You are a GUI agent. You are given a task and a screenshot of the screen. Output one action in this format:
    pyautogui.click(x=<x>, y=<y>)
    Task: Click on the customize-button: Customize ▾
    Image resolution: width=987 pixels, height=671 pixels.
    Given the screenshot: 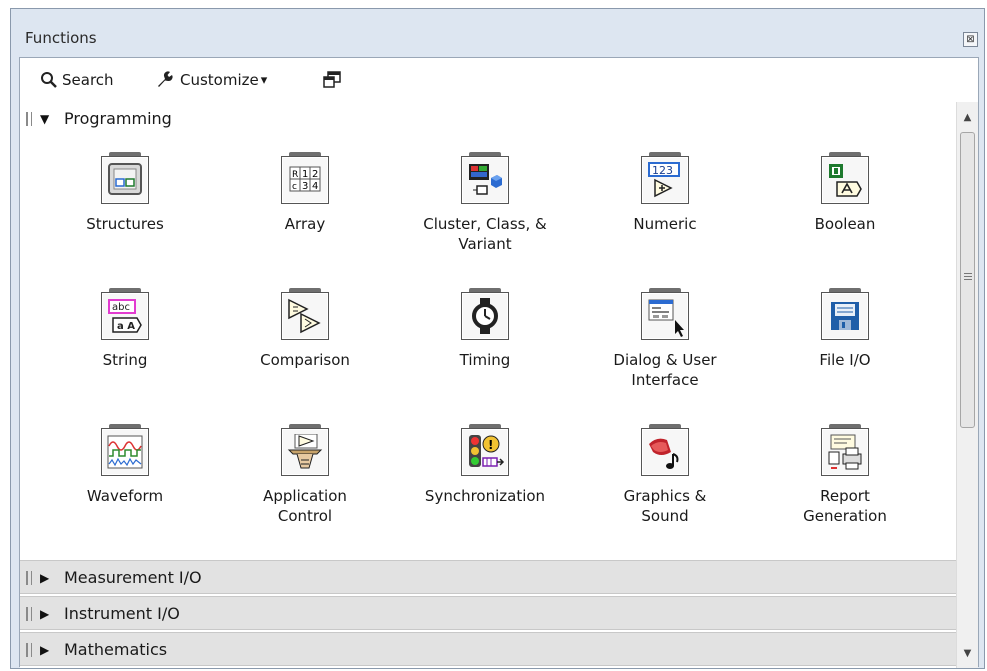 What is the action you would take?
    pyautogui.click(x=211, y=80)
    